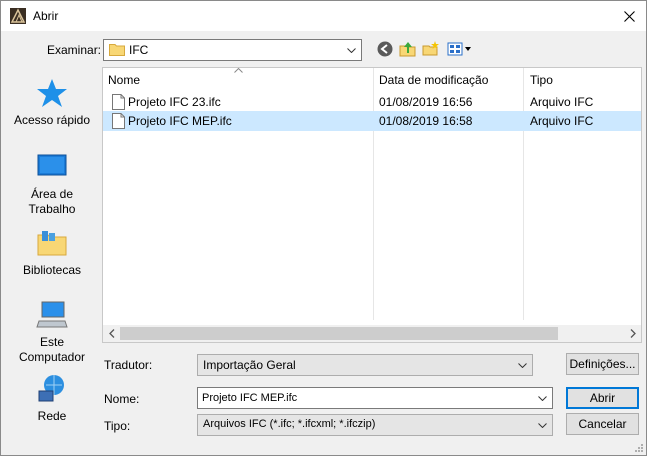 The height and width of the screenshot is (456, 647). What do you see at coordinates (372, 80) in the screenshot?
I see `file-list-header: Nome Data de modificação Tipo` at bounding box center [372, 80].